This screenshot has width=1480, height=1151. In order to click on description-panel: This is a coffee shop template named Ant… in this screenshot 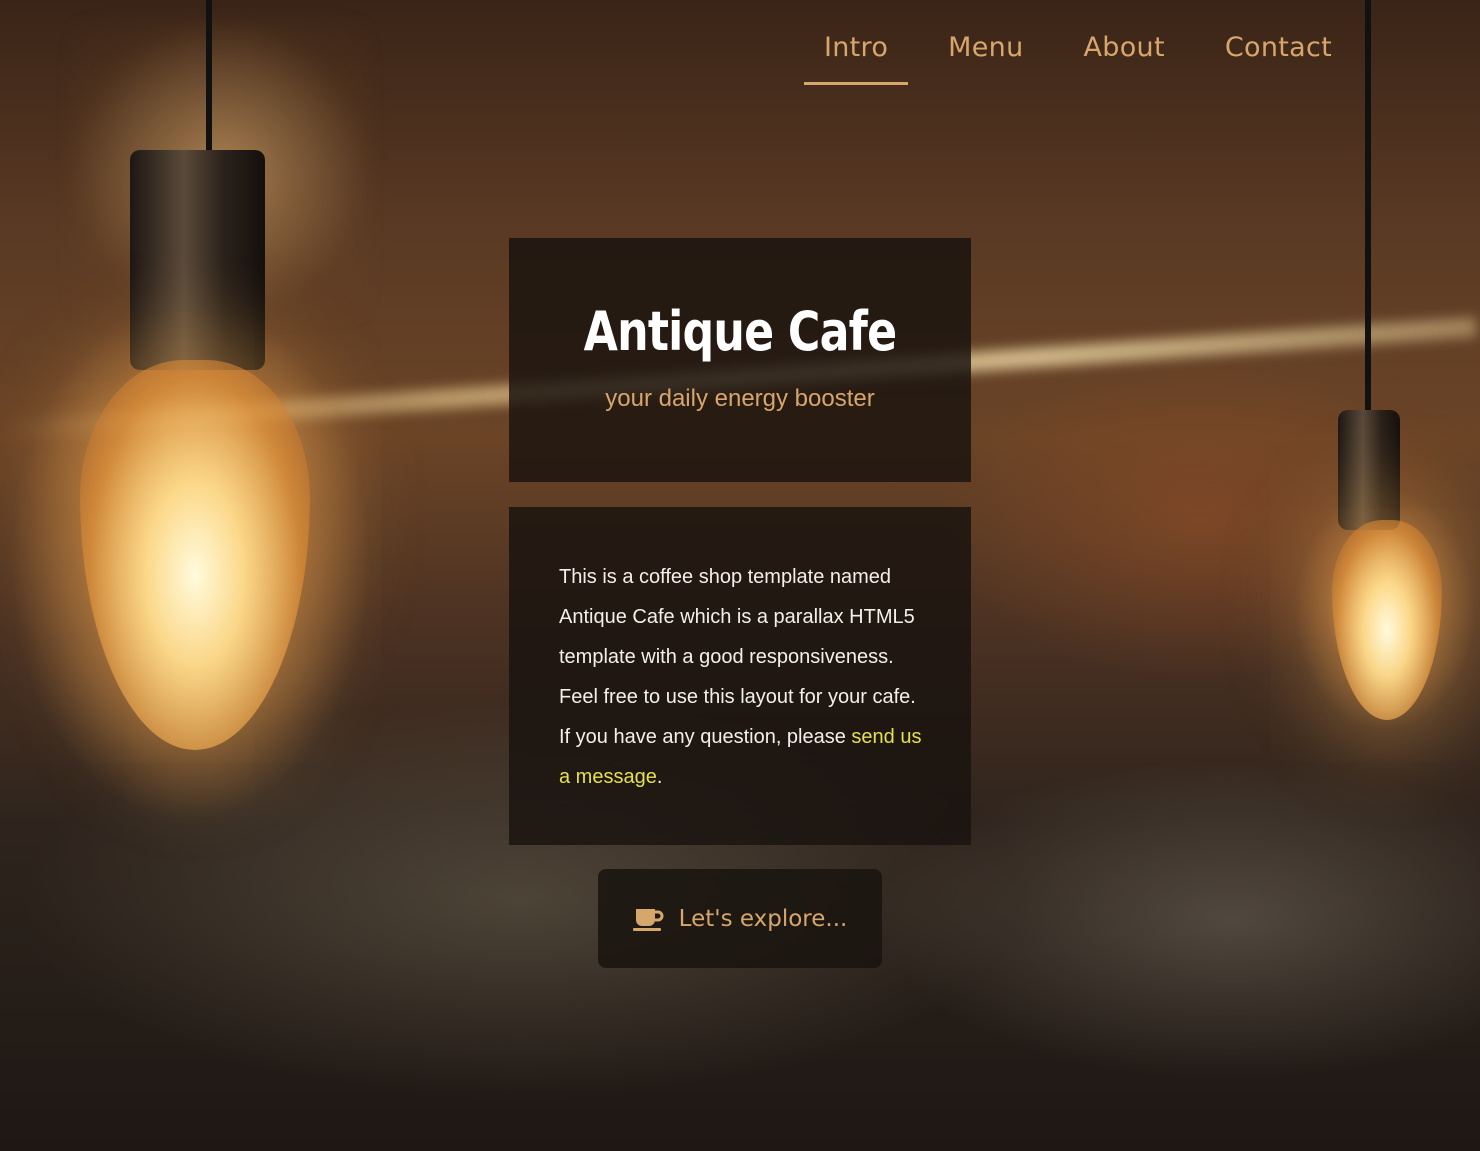, I will do `click(740, 676)`.